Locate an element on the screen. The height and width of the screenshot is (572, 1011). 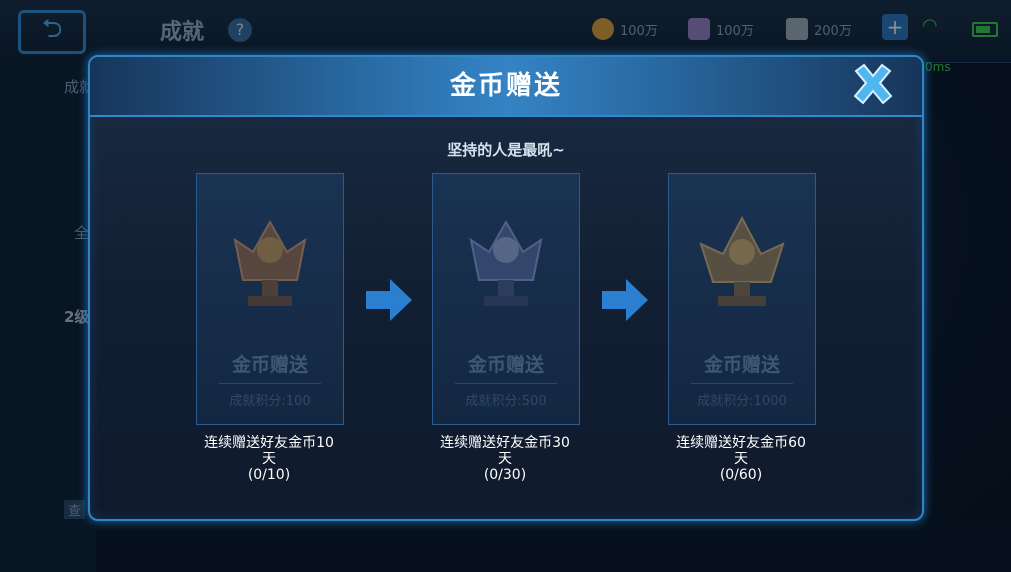
card-score: 成就积分:1000 is located at coordinates (742, 401).